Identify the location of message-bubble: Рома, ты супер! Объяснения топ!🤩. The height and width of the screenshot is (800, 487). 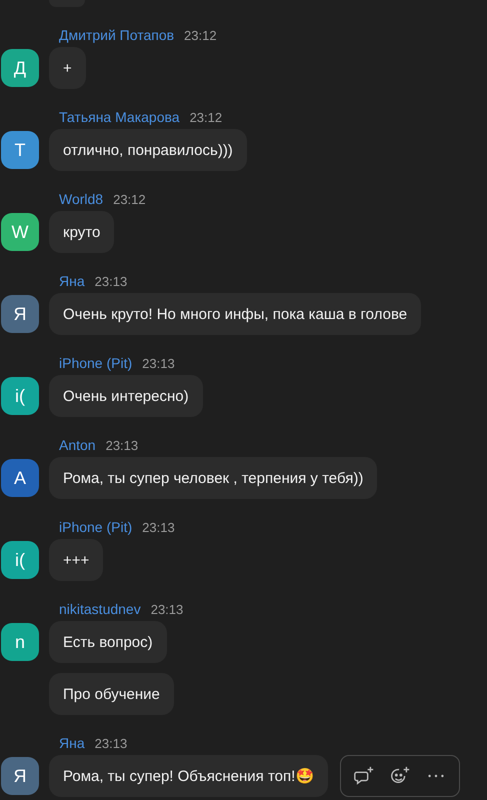
(188, 776).